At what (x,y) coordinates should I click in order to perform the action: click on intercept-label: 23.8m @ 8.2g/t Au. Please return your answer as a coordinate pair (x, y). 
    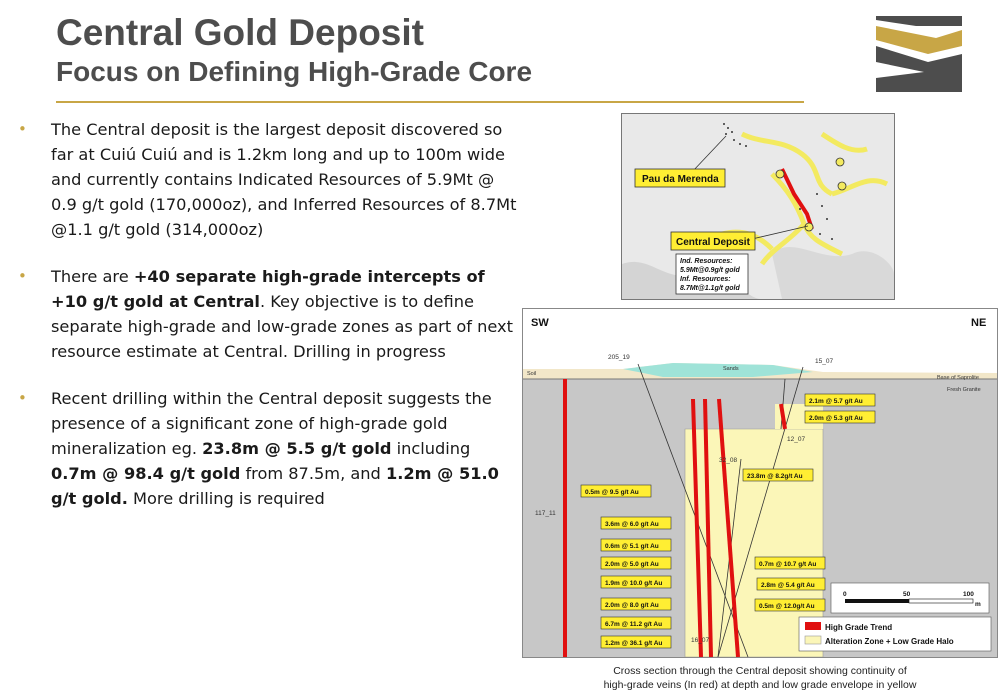
    Looking at the image, I should click on (775, 476).